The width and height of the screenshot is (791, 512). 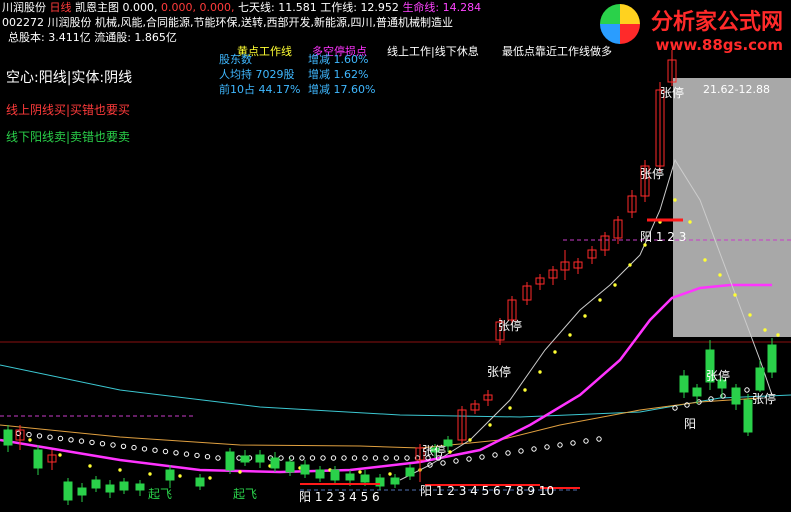 What do you see at coordinates (97, 7) in the screenshot?
I see `indicator-name: 凯恩主图` at bounding box center [97, 7].